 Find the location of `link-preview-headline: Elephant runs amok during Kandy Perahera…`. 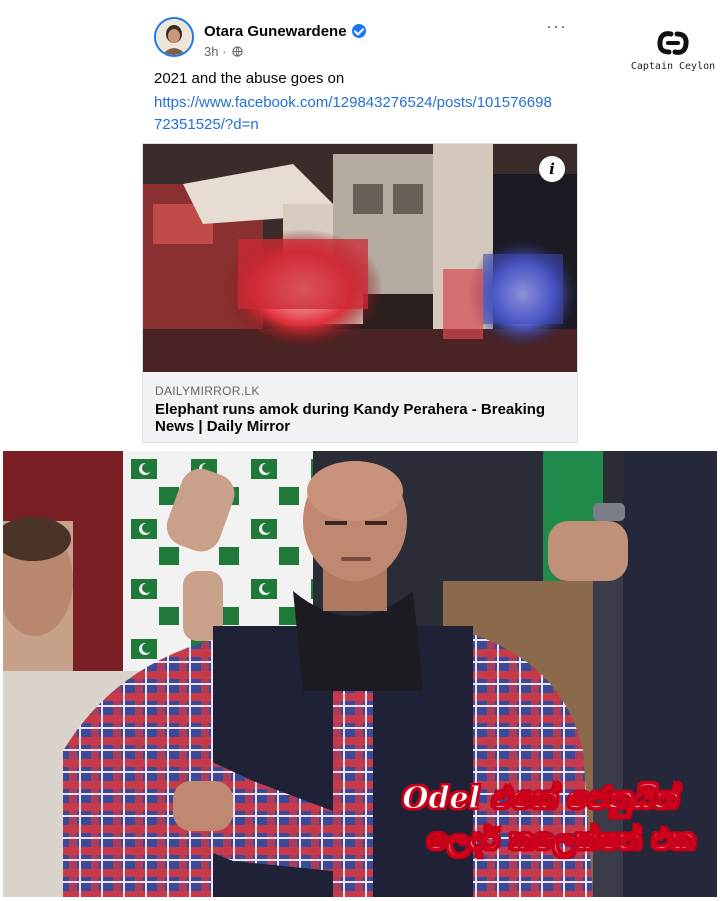

link-preview-headline: Elephant runs amok during Kandy Perahera… is located at coordinates (355, 418).